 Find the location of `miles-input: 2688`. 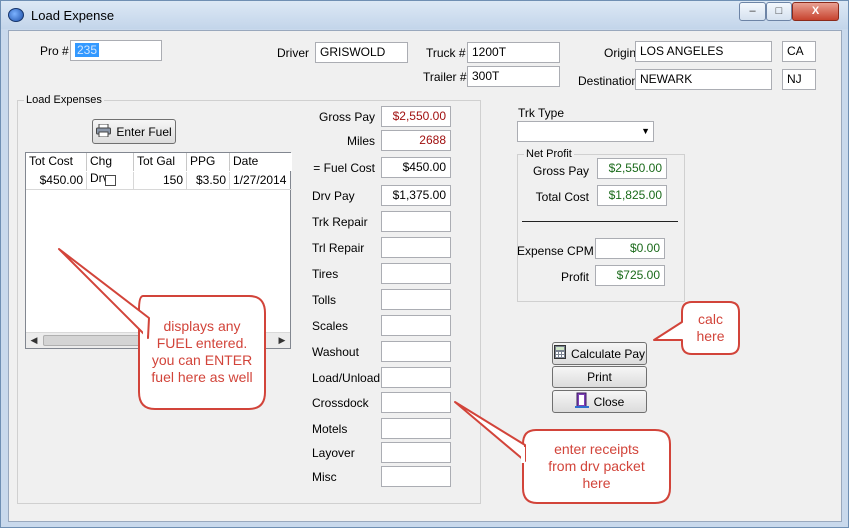

miles-input: 2688 is located at coordinates (416, 140).